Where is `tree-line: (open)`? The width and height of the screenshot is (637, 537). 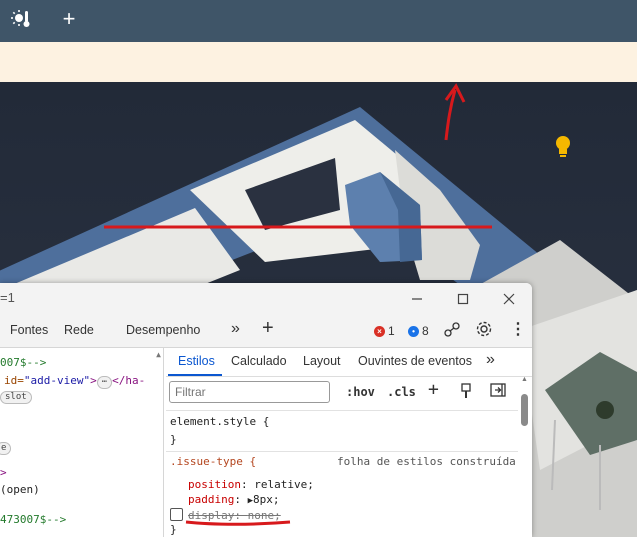
tree-line: (open) is located at coordinates (20, 489).